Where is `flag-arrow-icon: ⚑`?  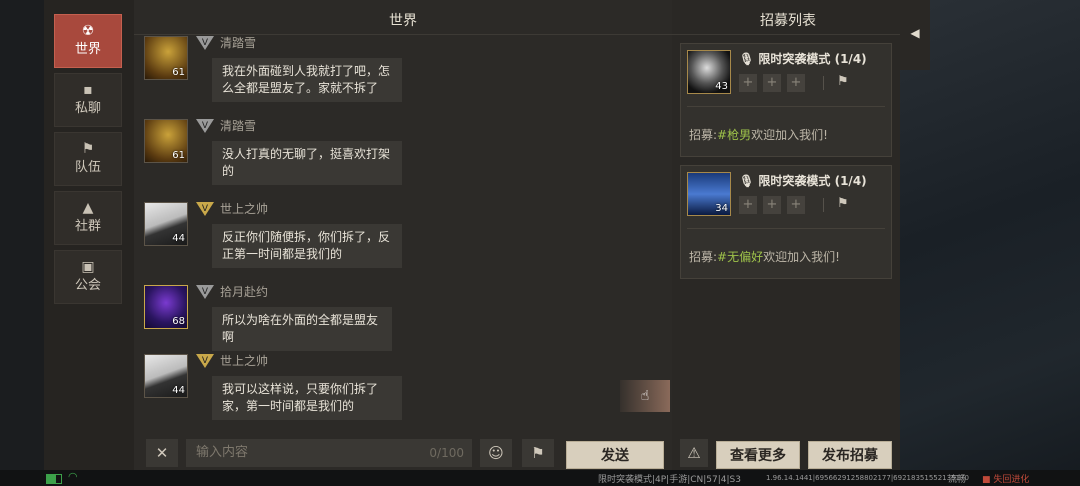 flag-arrow-icon: ⚑ is located at coordinates (538, 453).